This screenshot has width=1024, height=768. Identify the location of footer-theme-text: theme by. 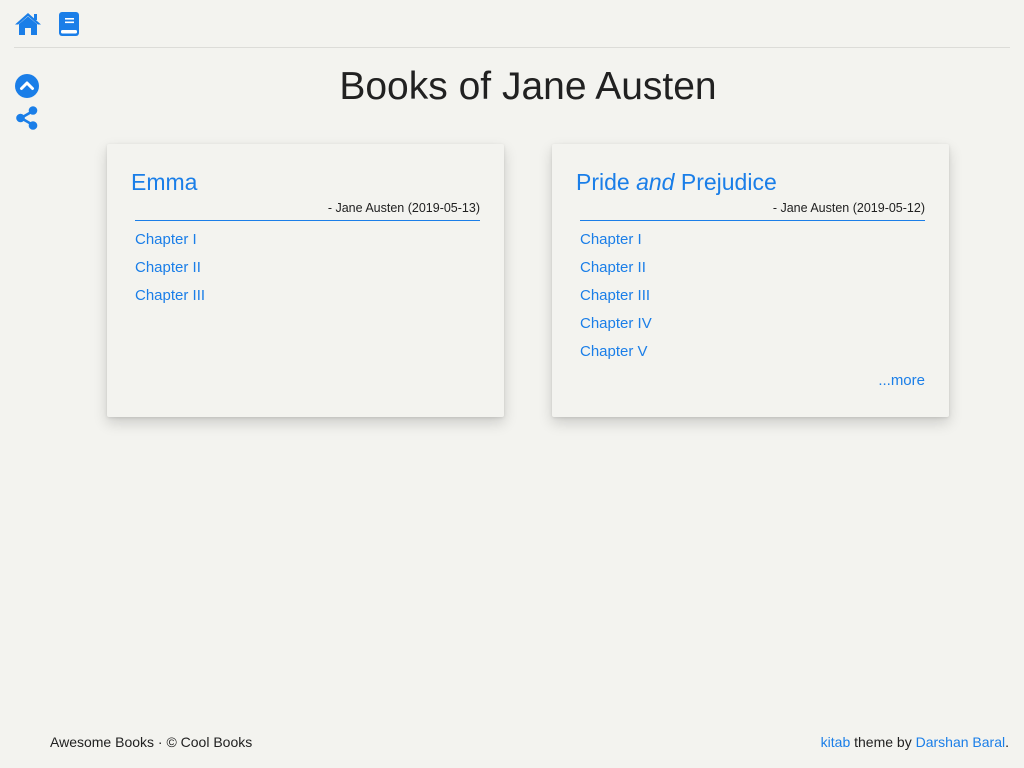
(883, 742).